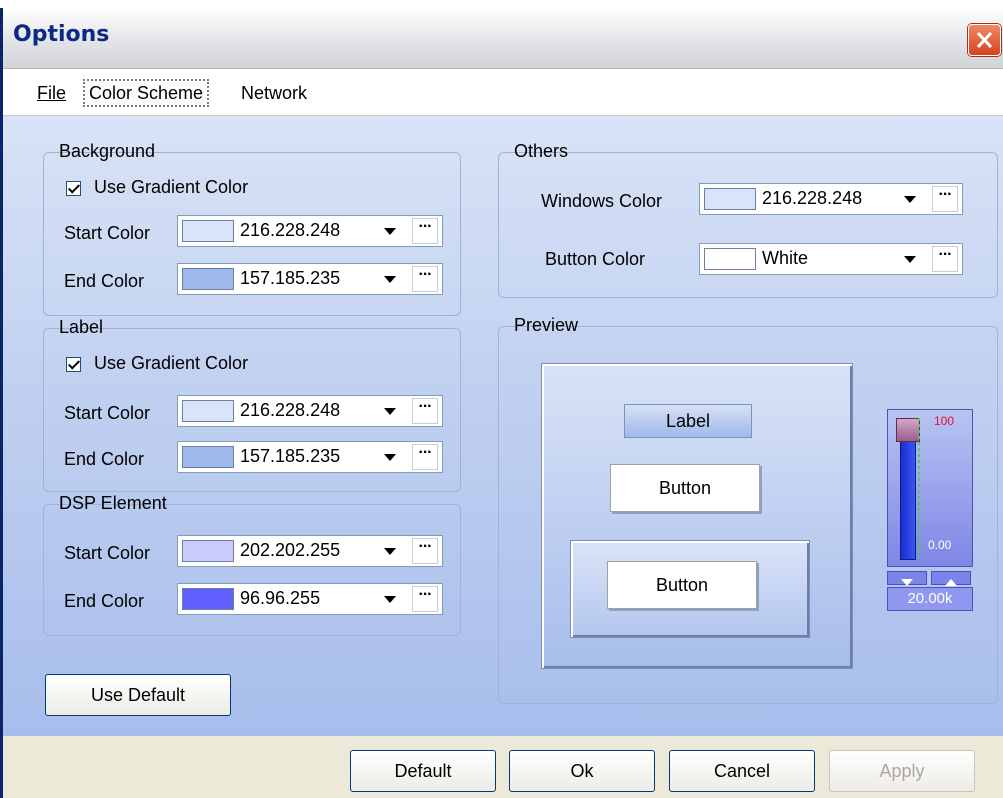 The height and width of the screenshot is (798, 1003). Describe the element at coordinates (831, 259) in the screenshot. I see `button-color-combo: White ···` at that location.